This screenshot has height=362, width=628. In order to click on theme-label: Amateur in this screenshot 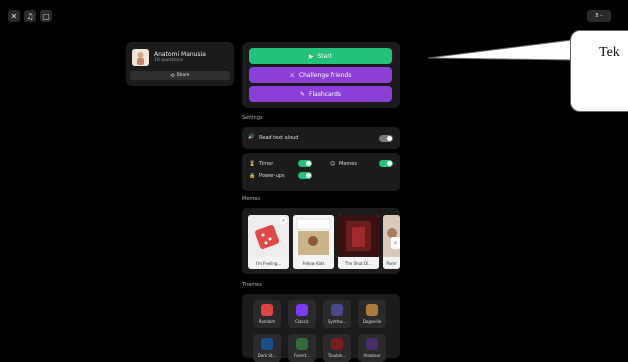, I will do `click(372, 355)`.